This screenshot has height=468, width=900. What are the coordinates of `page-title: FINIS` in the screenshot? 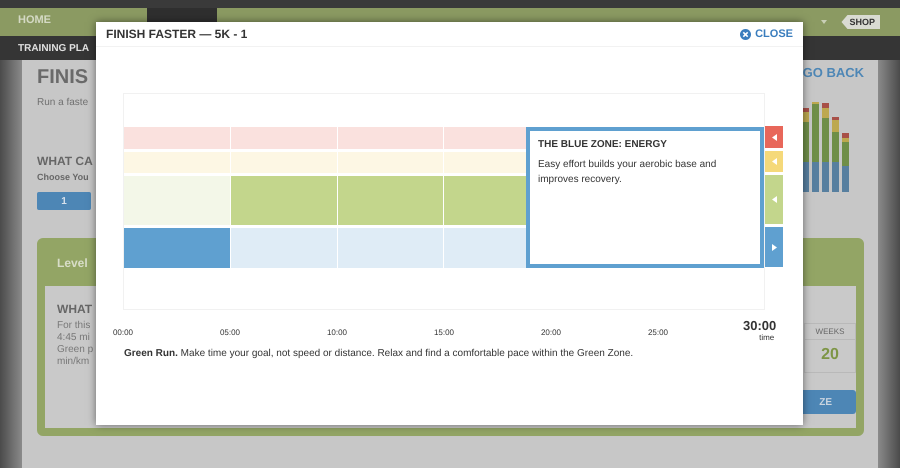 It's located at (63, 77).